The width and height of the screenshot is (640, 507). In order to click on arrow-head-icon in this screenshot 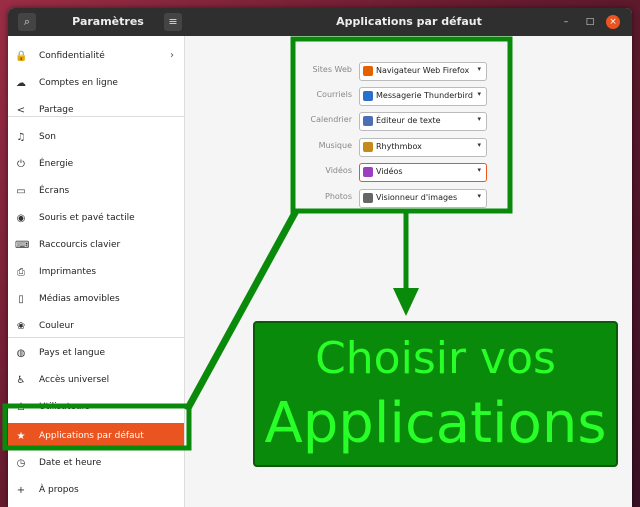, I will do `click(406, 302)`.